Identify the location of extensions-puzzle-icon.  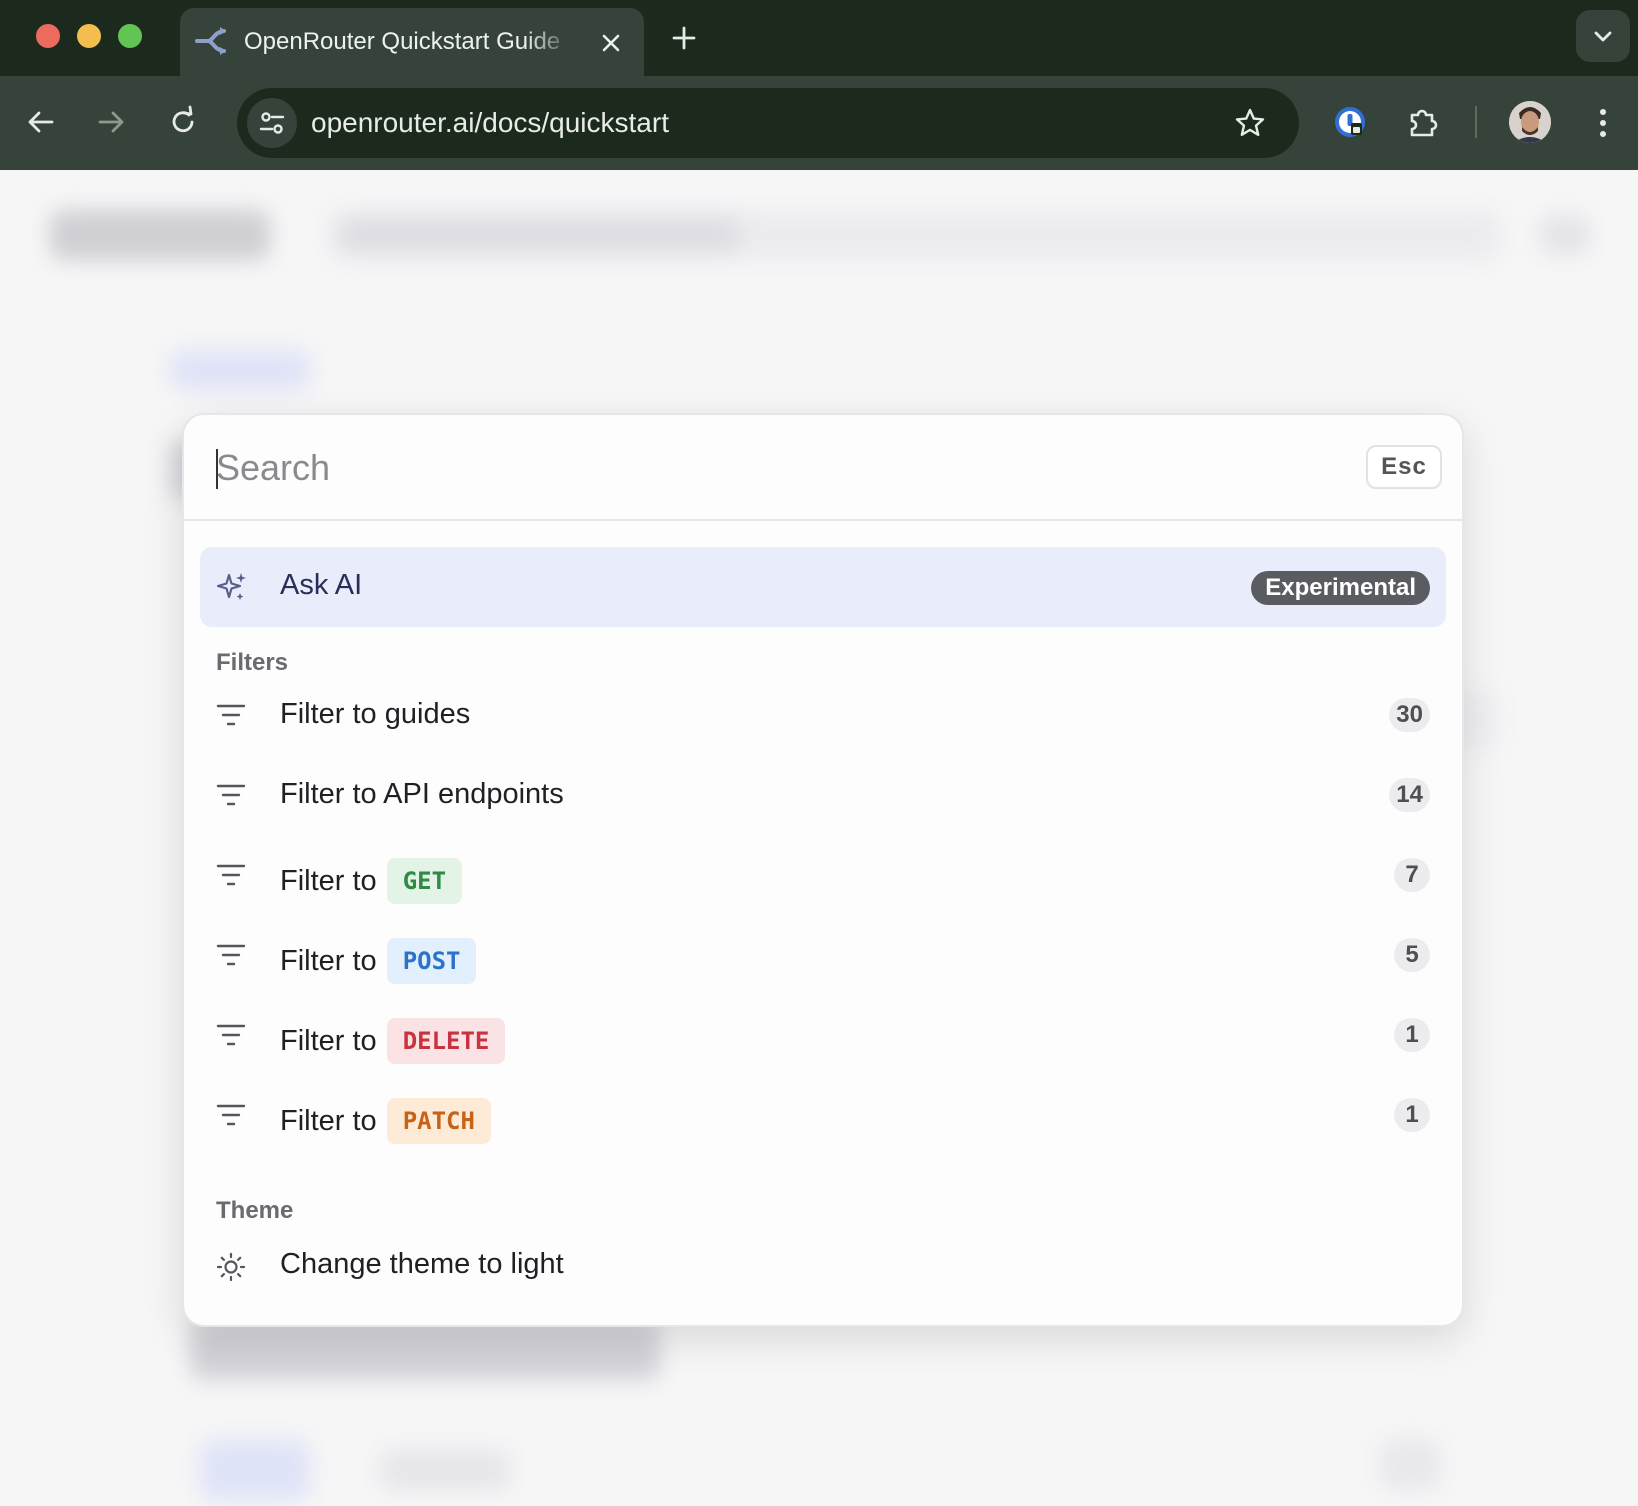
(1423, 122).